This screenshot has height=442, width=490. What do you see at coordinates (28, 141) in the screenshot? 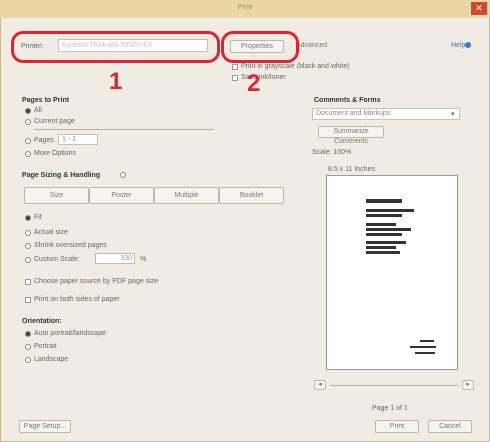
I see `pages-range-radio` at bounding box center [28, 141].